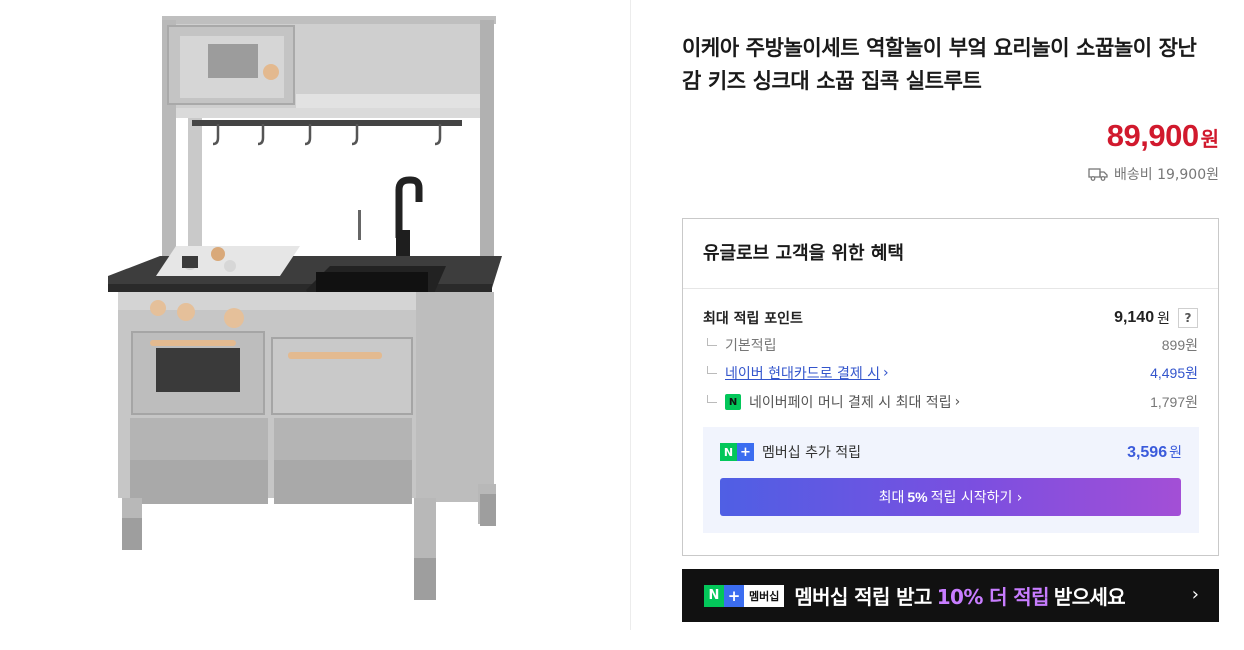 Image resolution: width=1244 pixels, height=650 pixels. I want to click on membership-value: 3,596, so click(1147, 452).